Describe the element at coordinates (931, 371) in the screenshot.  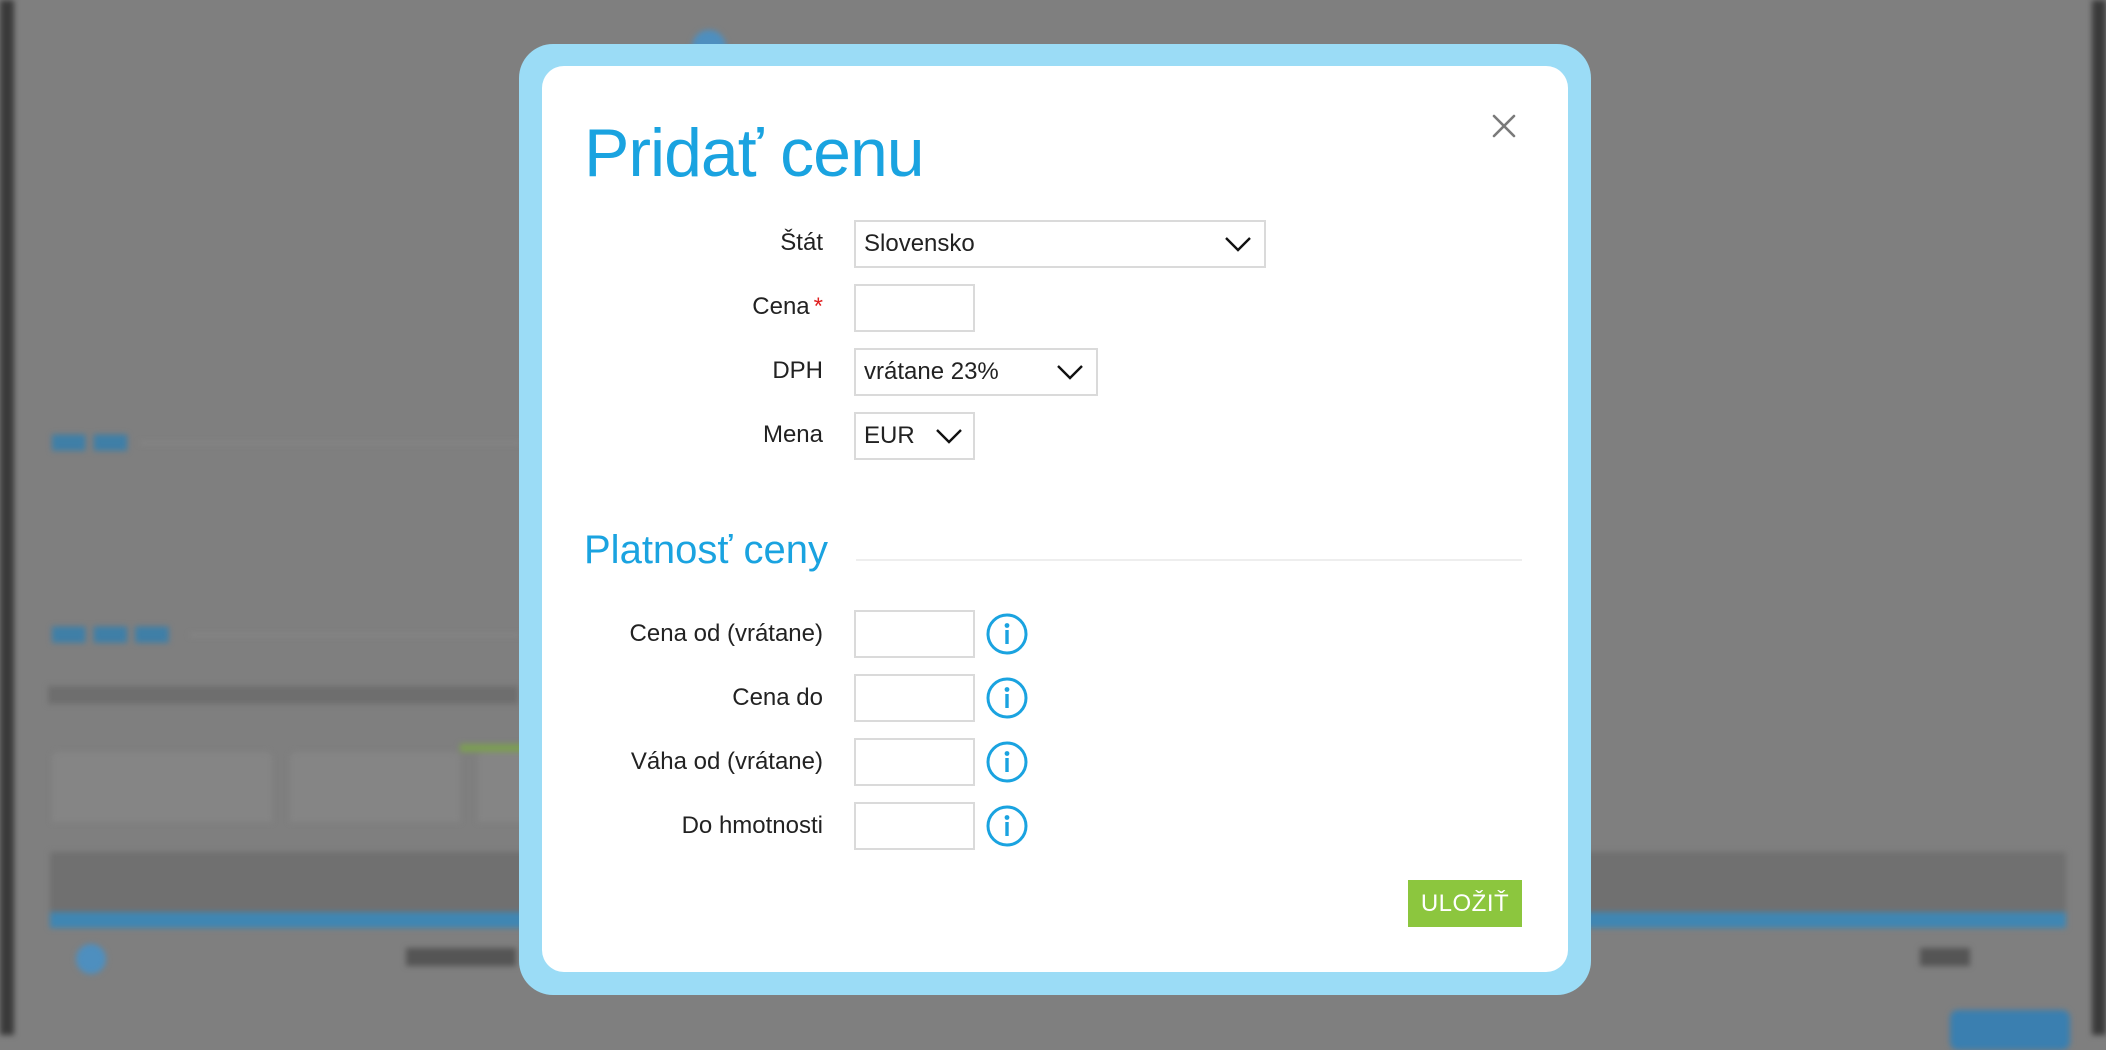
I see `vat-value: vrátane 23%` at that location.